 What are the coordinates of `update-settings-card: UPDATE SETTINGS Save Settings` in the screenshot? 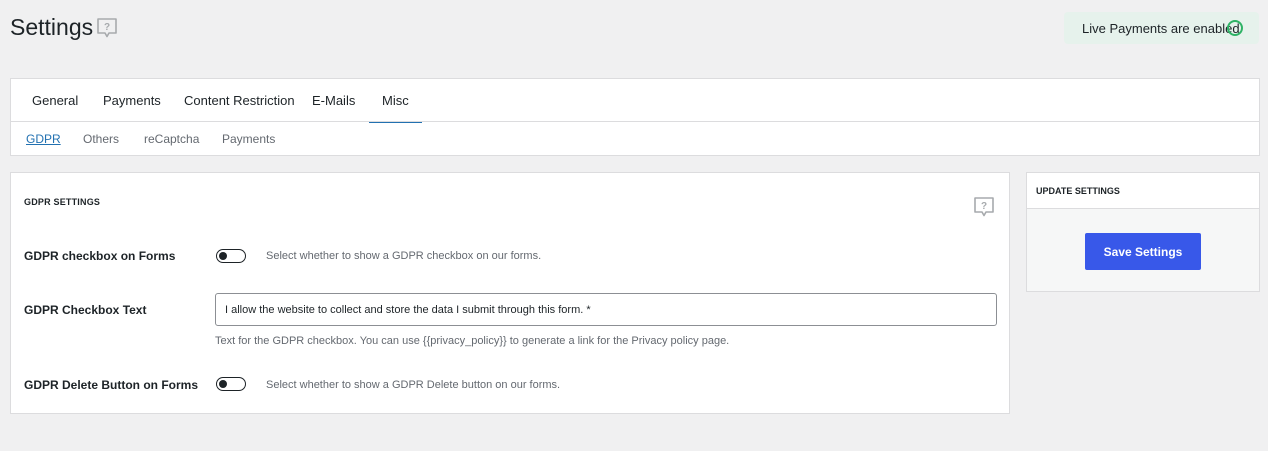 It's located at (1143, 232).